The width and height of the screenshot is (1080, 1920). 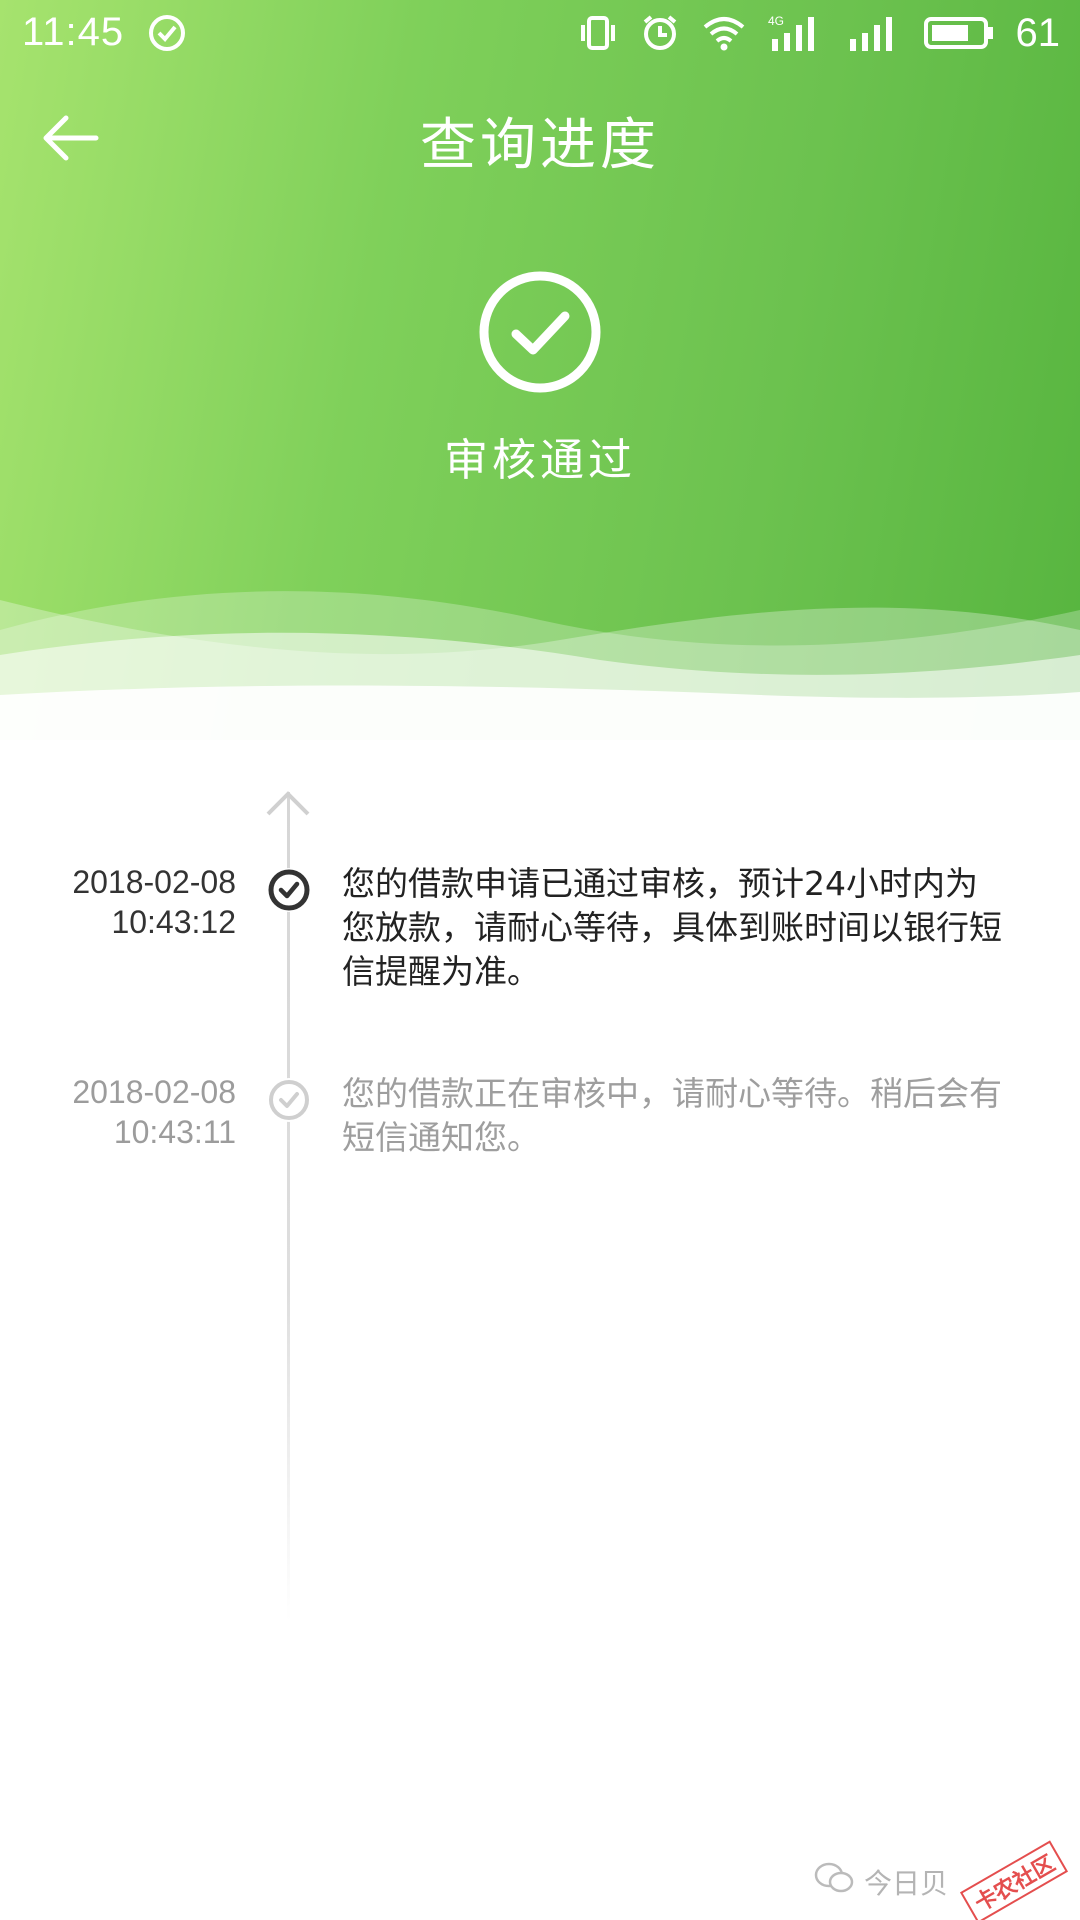 What do you see at coordinates (154, 1112) in the screenshot?
I see `timeline-timestamp: 2018-02-08 10:43:11` at bounding box center [154, 1112].